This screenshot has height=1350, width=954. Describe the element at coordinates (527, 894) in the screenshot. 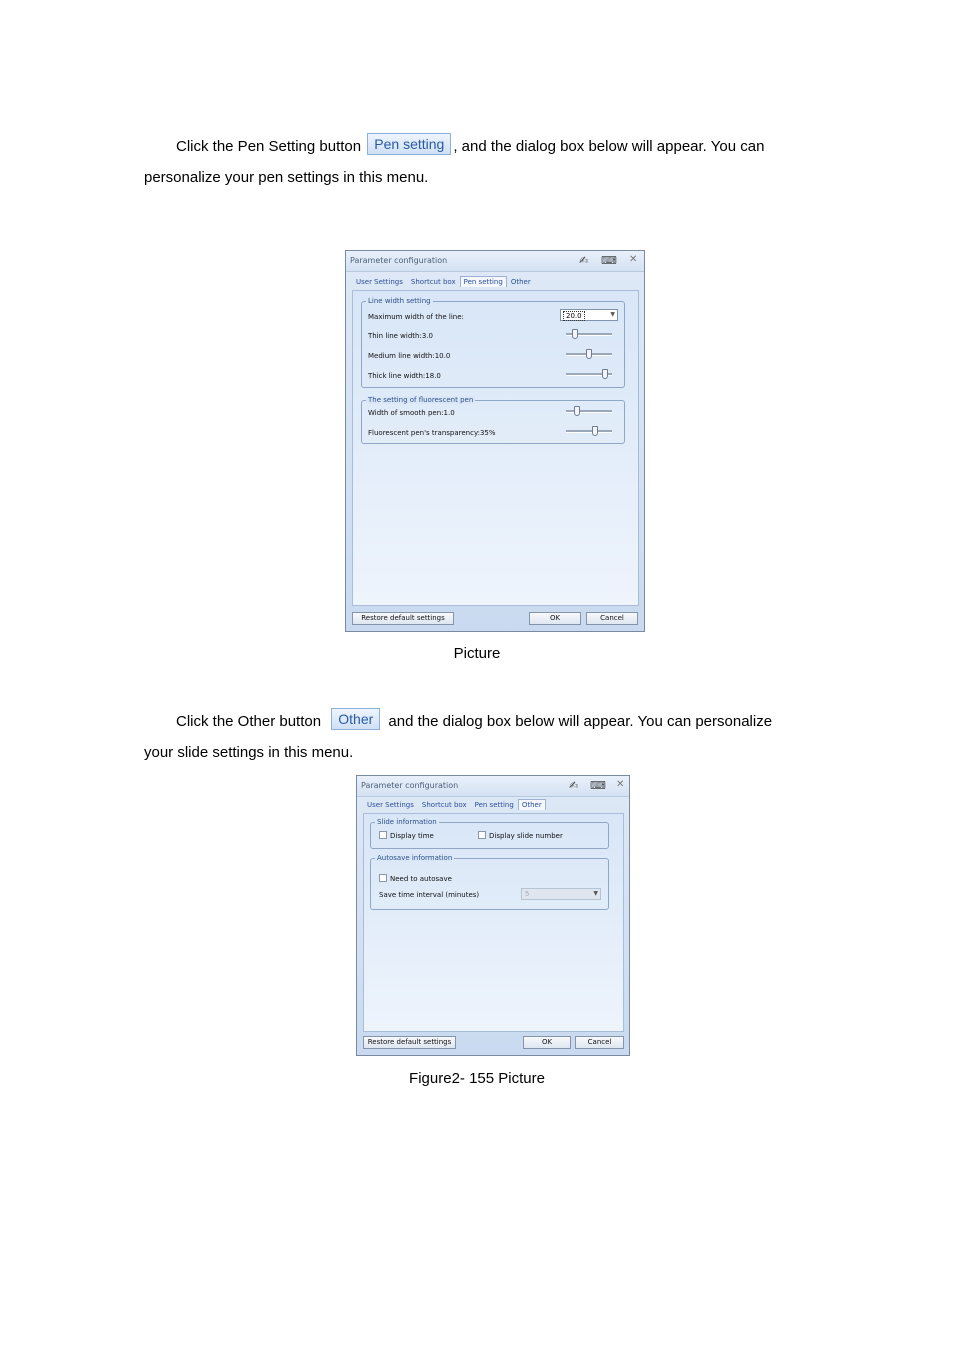

I see `combo-value: 5` at that location.